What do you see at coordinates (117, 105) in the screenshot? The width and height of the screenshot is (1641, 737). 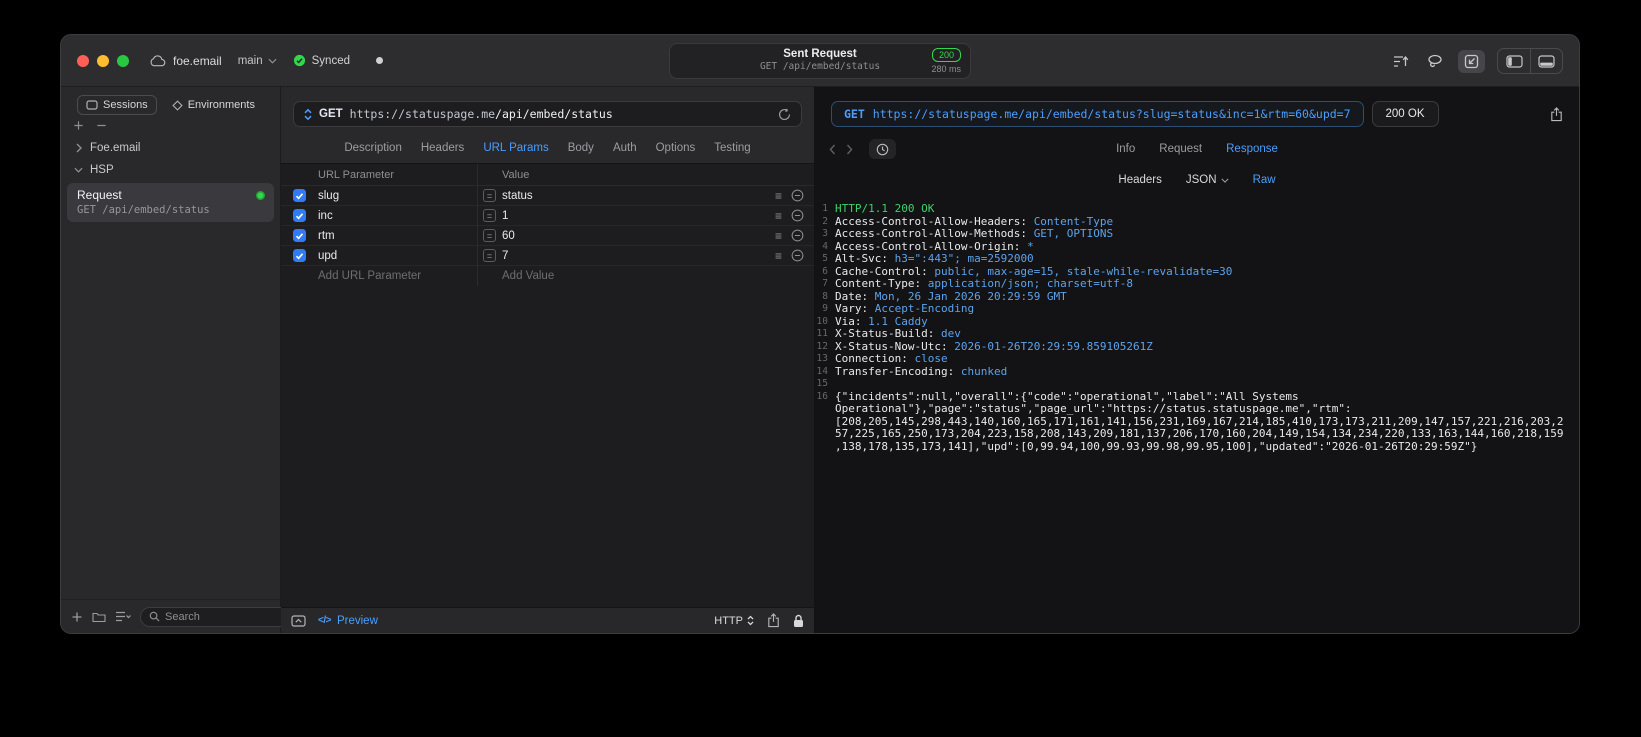 I see `tab-sessions: Sessions` at bounding box center [117, 105].